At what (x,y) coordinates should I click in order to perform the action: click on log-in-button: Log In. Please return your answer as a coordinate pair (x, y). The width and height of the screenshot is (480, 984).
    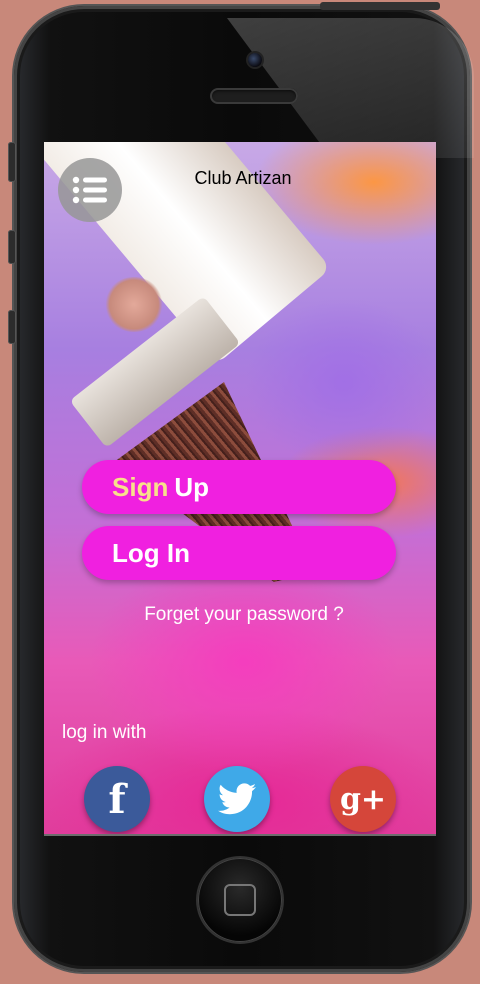
    Looking at the image, I should click on (239, 553).